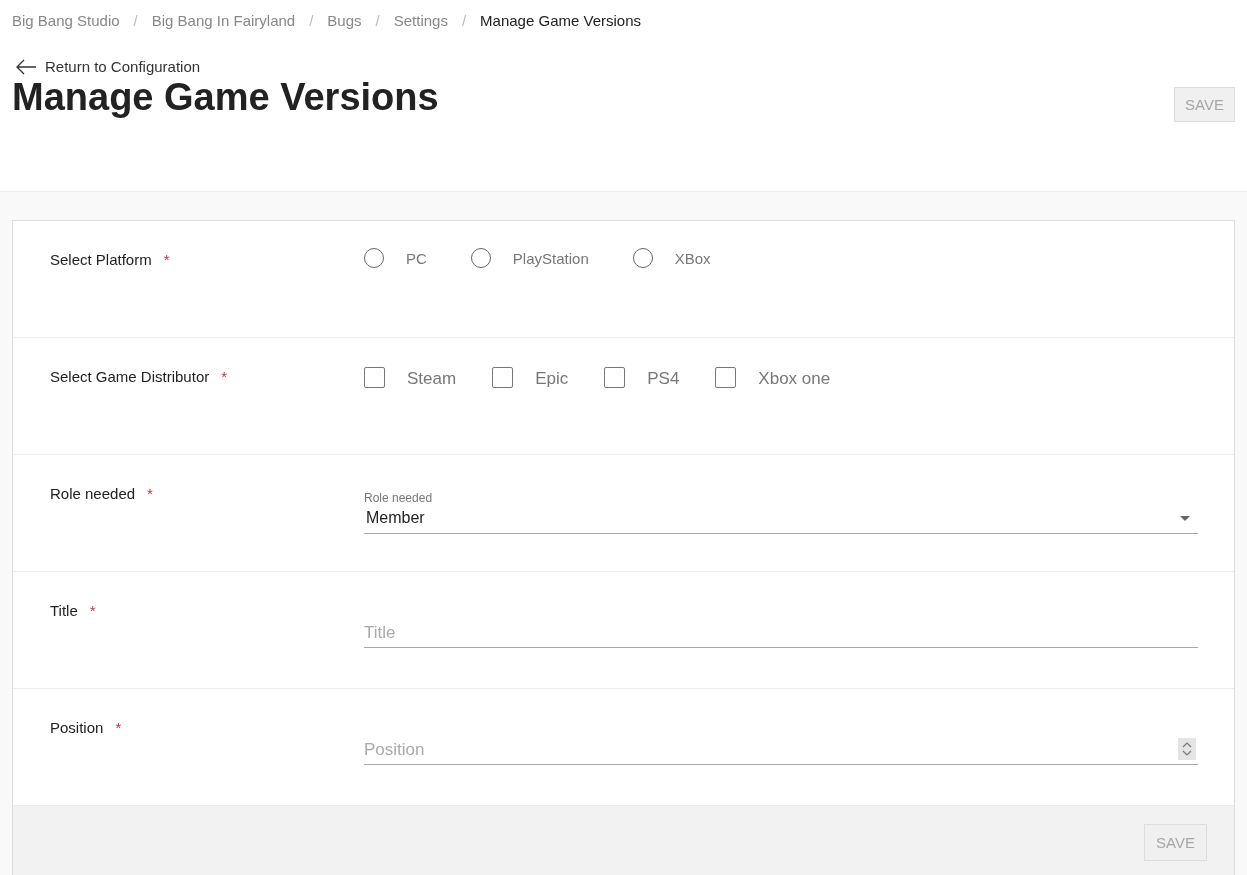 The width and height of the screenshot is (1247, 875). What do you see at coordinates (432, 378) in the screenshot?
I see `checkbox-label: Steam` at bounding box center [432, 378].